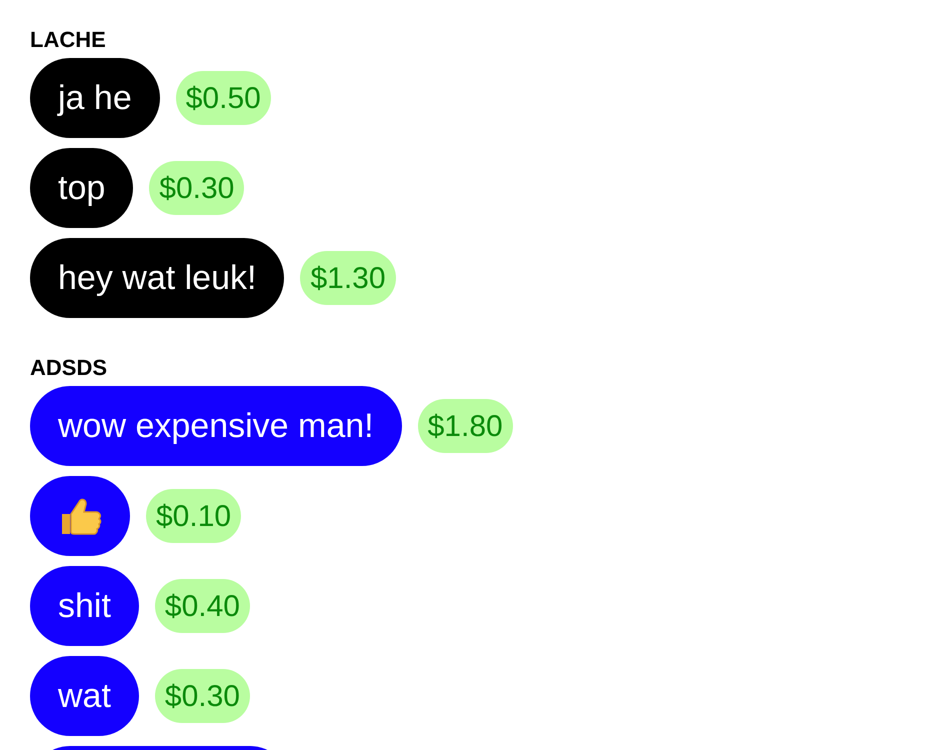  What do you see at coordinates (95, 98) in the screenshot?
I see `message-text: ja he` at bounding box center [95, 98].